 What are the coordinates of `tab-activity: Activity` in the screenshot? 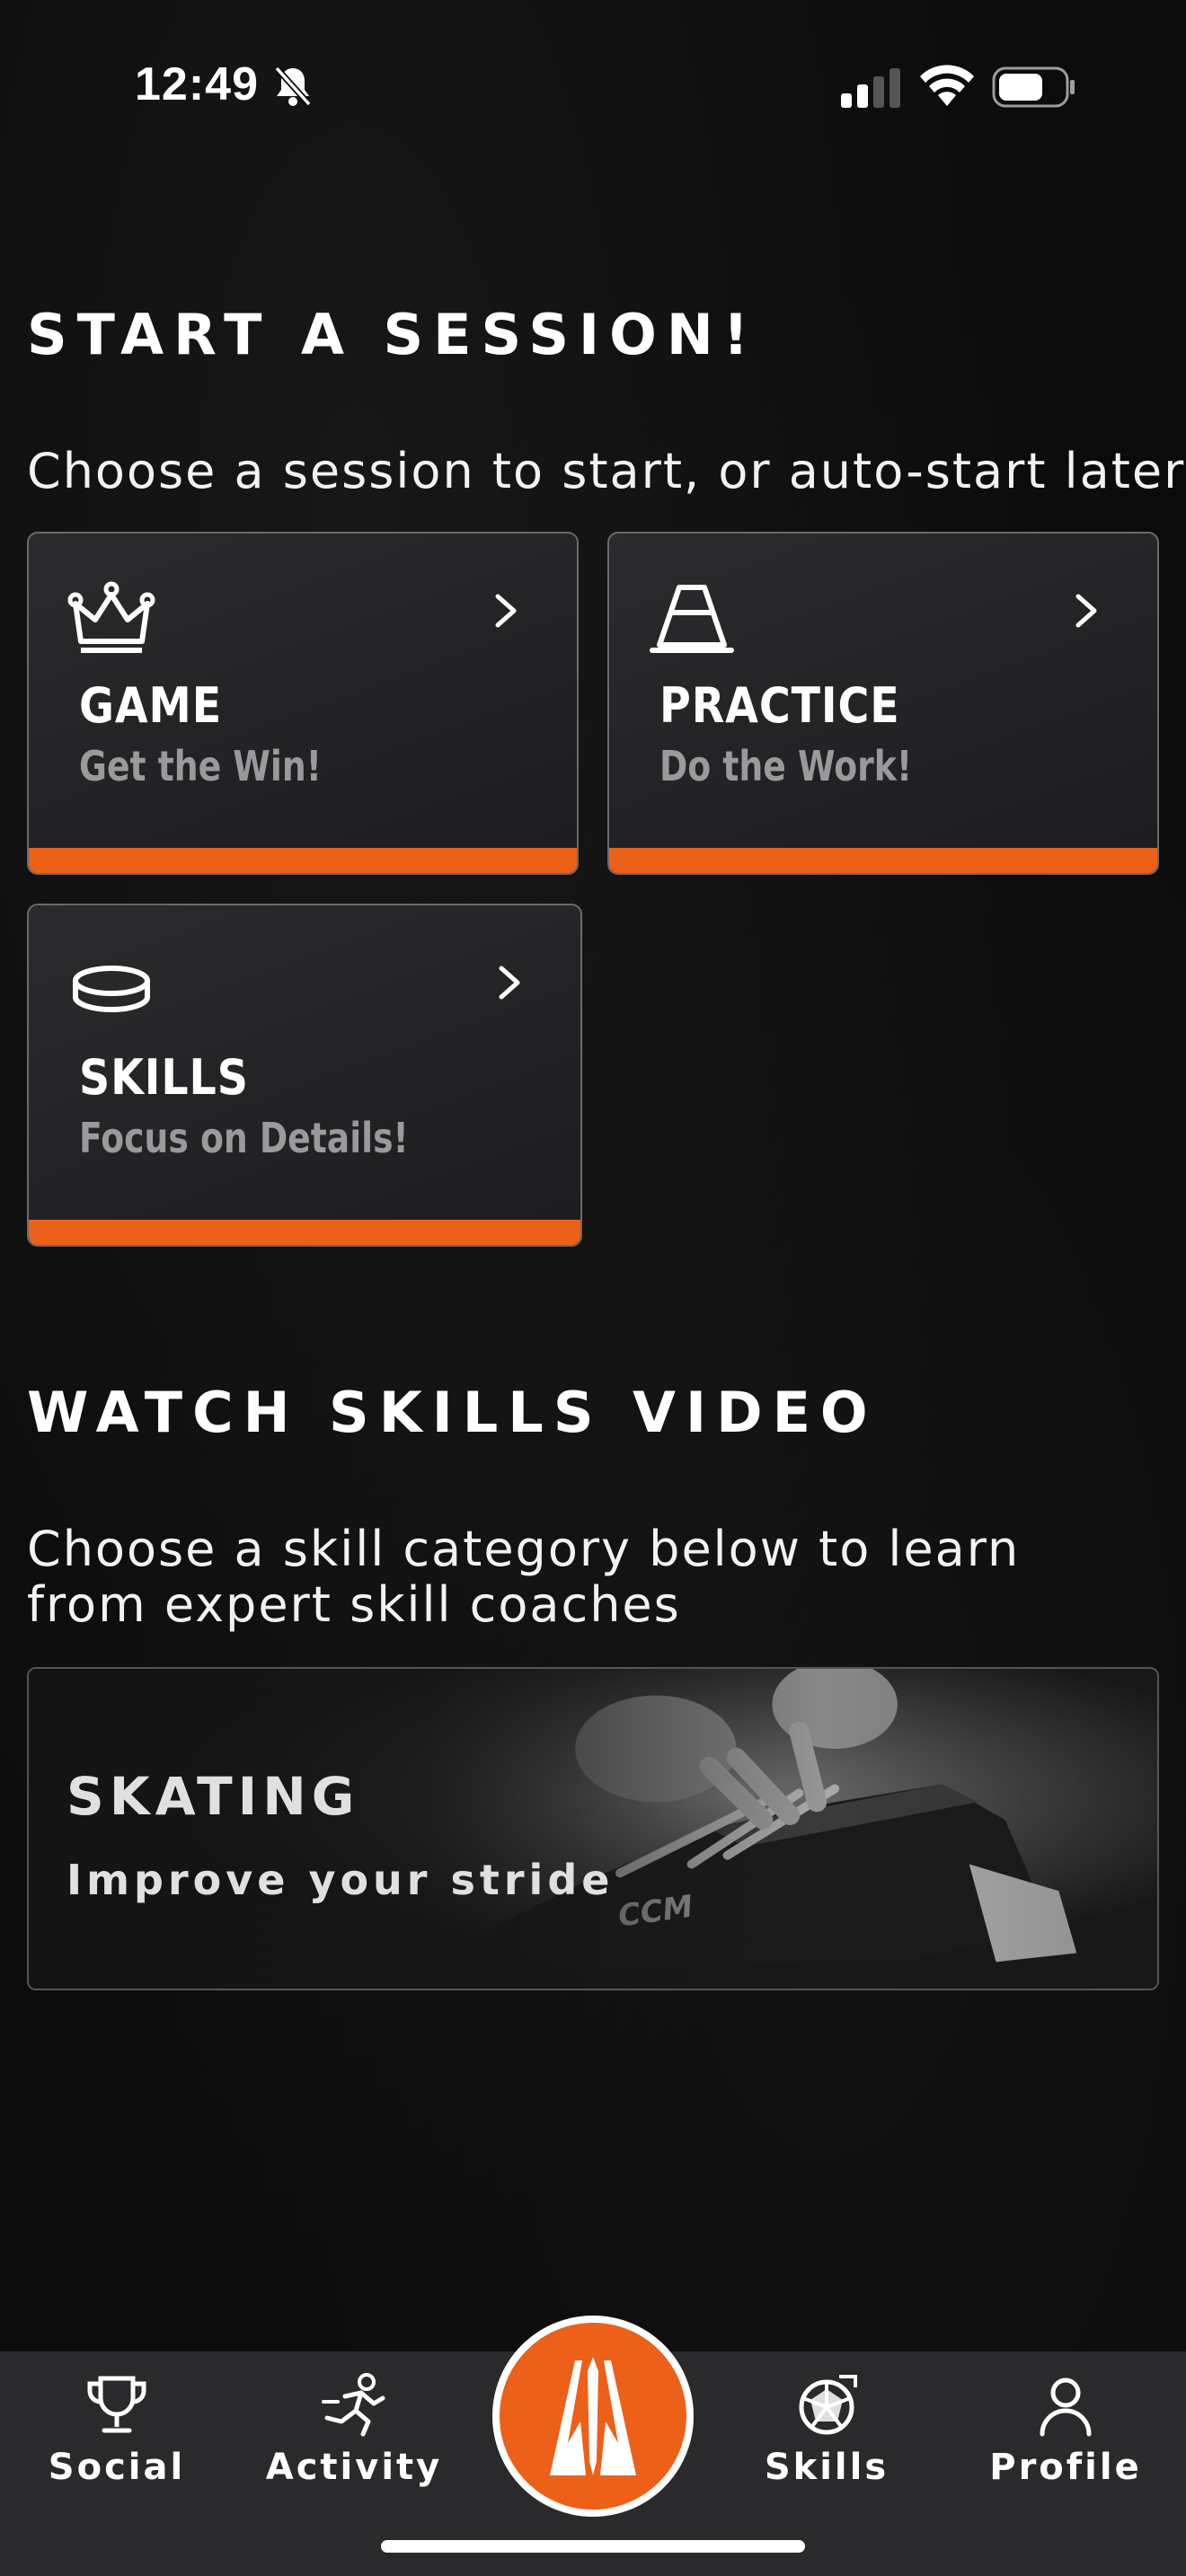 It's located at (354, 2443).